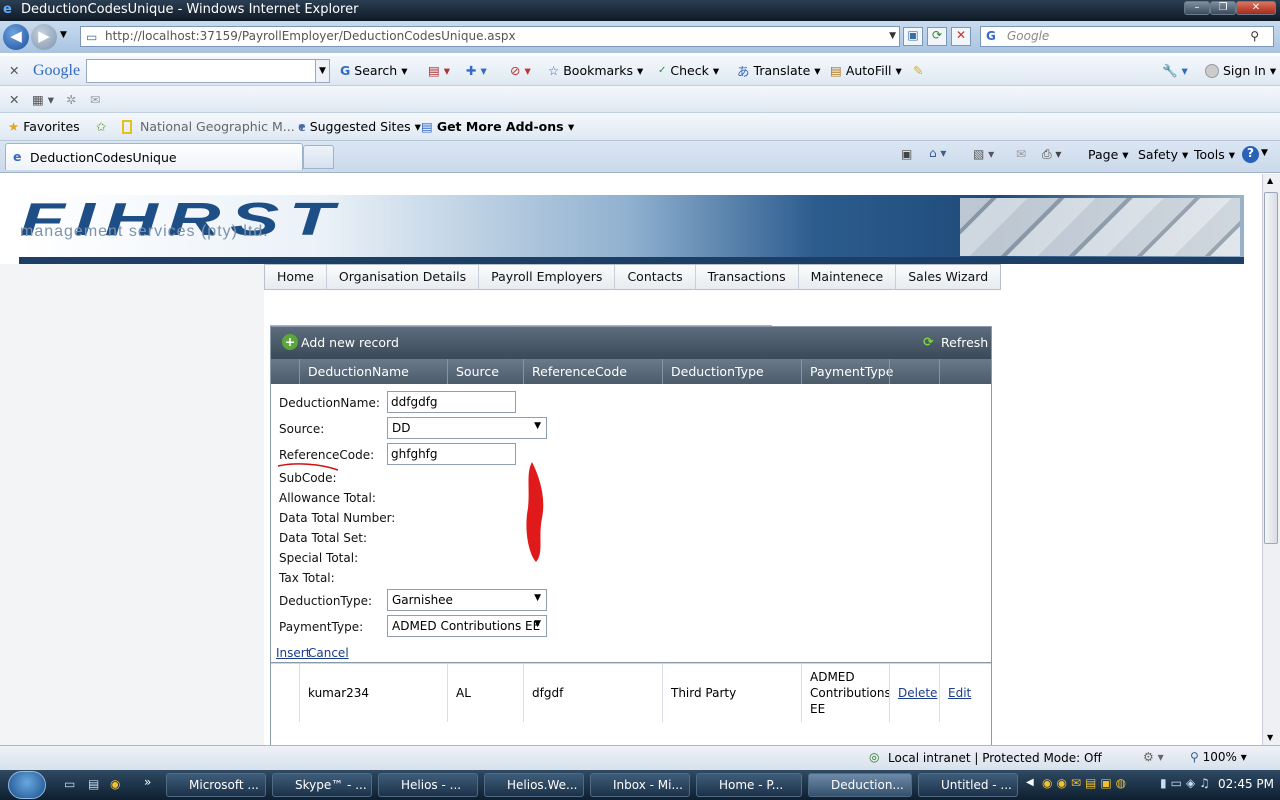 Image resolution: width=1280 pixels, height=800 pixels. What do you see at coordinates (467, 428) in the screenshot?
I see `source-select: DD ▼` at bounding box center [467, 428].